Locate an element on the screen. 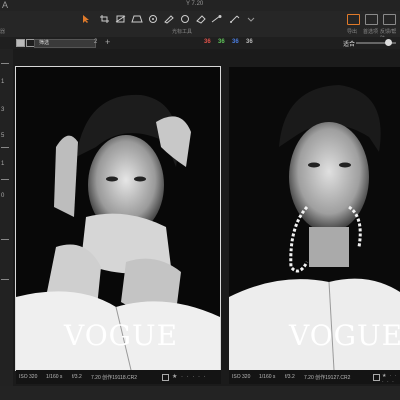  filename: 7.20 创作19118.CR2 is located at coordinates (114, 378).